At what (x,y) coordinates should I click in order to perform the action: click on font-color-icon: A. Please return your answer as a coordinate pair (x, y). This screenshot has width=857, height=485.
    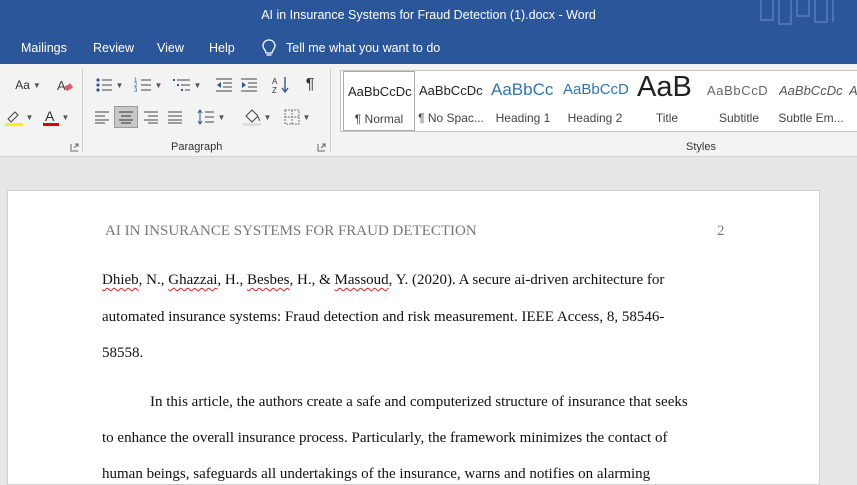
    Looking at the image, I should click on (50, 117).